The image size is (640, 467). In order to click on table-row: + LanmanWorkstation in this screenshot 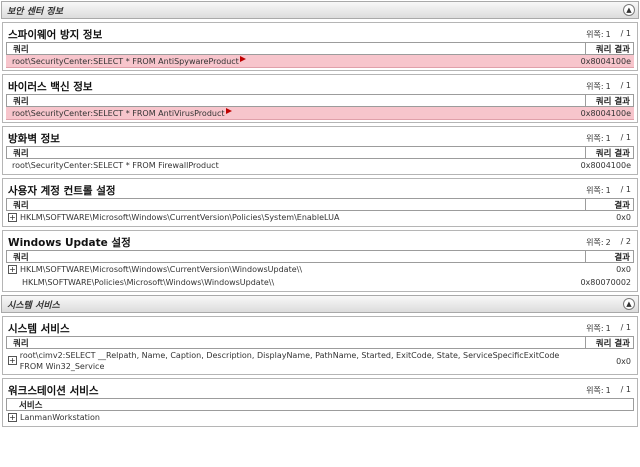, I will do `click(320, 417)`.